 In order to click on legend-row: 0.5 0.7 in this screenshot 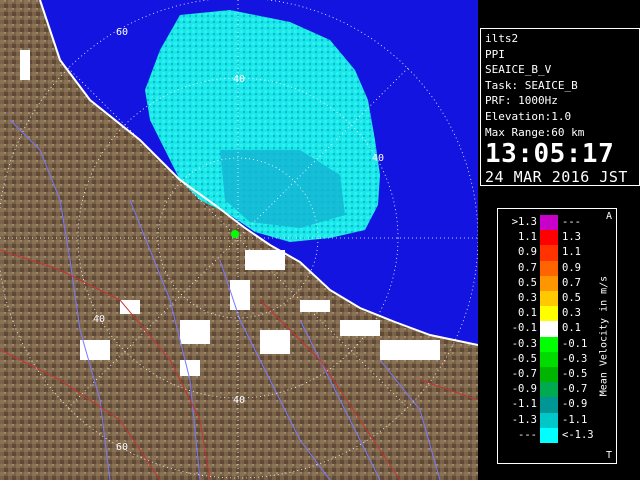, I will do `click(548, 283)`.